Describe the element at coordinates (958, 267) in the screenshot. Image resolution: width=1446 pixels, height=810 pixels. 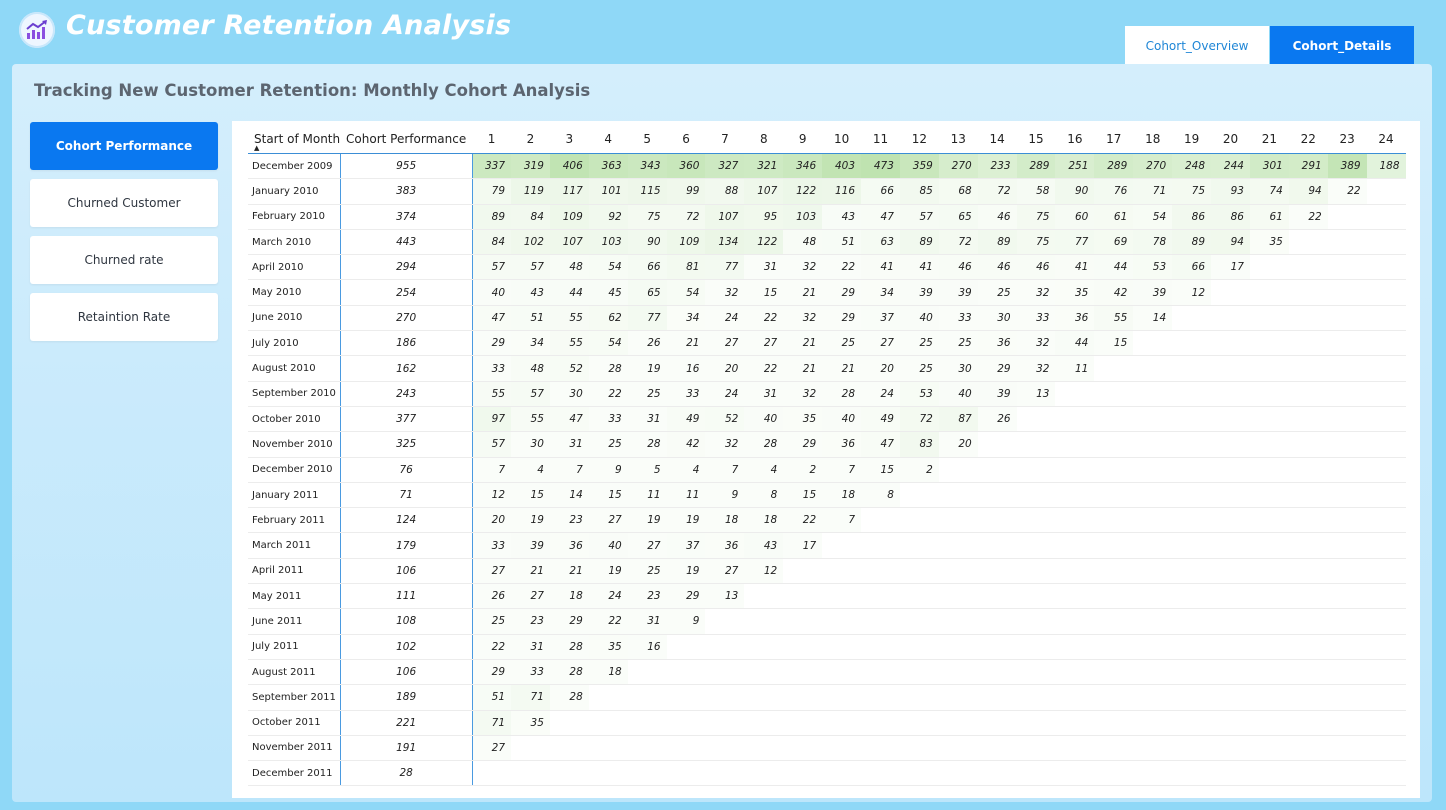
I see `retention-cell: 46` at that location.